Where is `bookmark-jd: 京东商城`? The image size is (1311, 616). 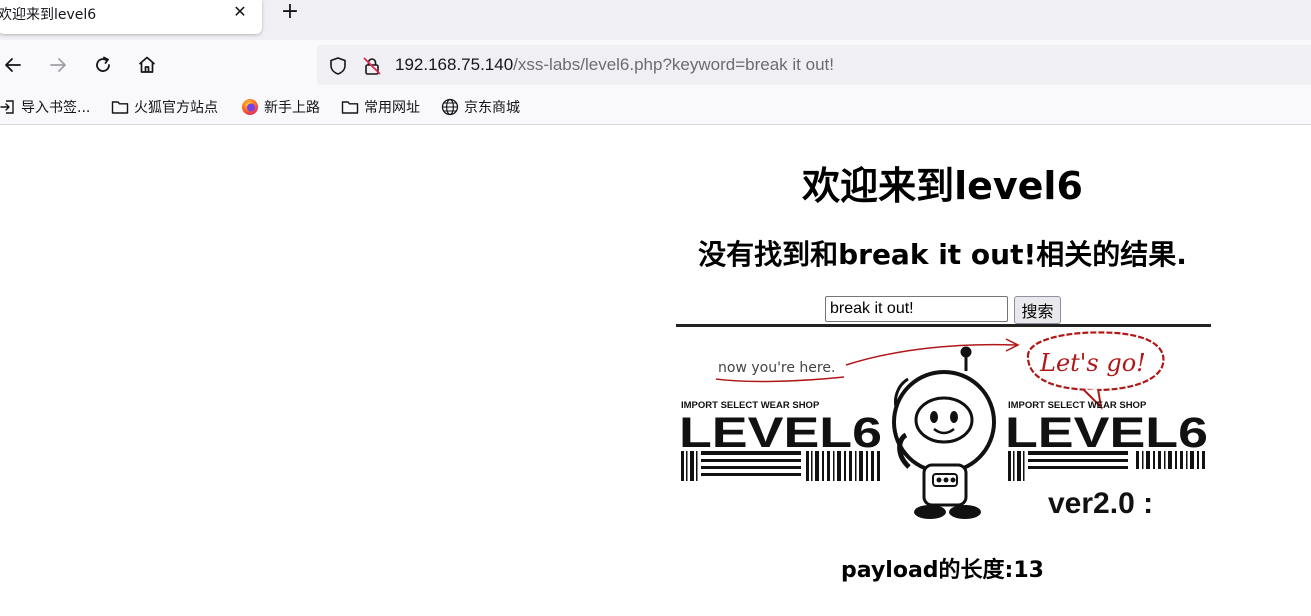
bookmark-jd: 京东商城 is located at coordinates (480, 107).